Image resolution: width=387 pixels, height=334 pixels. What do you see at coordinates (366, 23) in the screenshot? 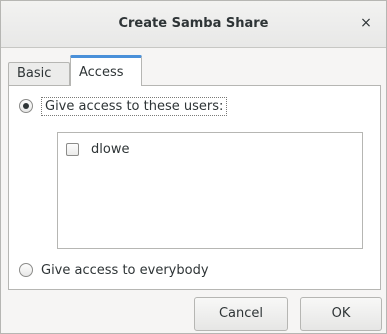
I see `close-icon: ×` at bounding box center [366, 23].